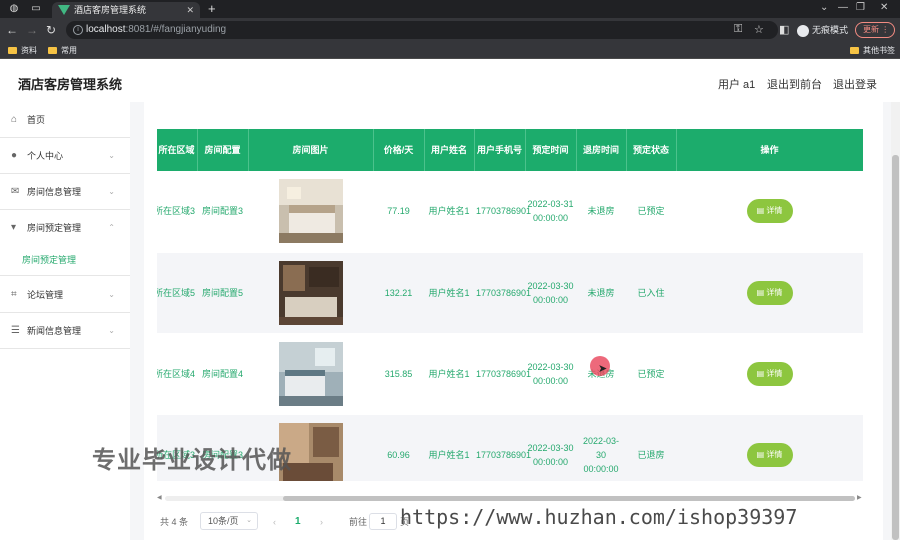 This screenshot has width=900, height=540. I want to click on new-tab-button: +, so click(212, 8).